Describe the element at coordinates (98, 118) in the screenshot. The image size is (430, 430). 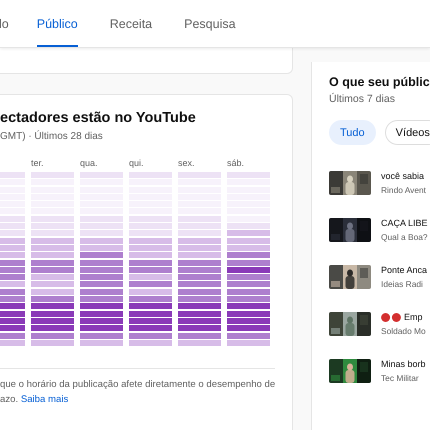
I see `card-title: ectadores estão no YouTube` at that location.